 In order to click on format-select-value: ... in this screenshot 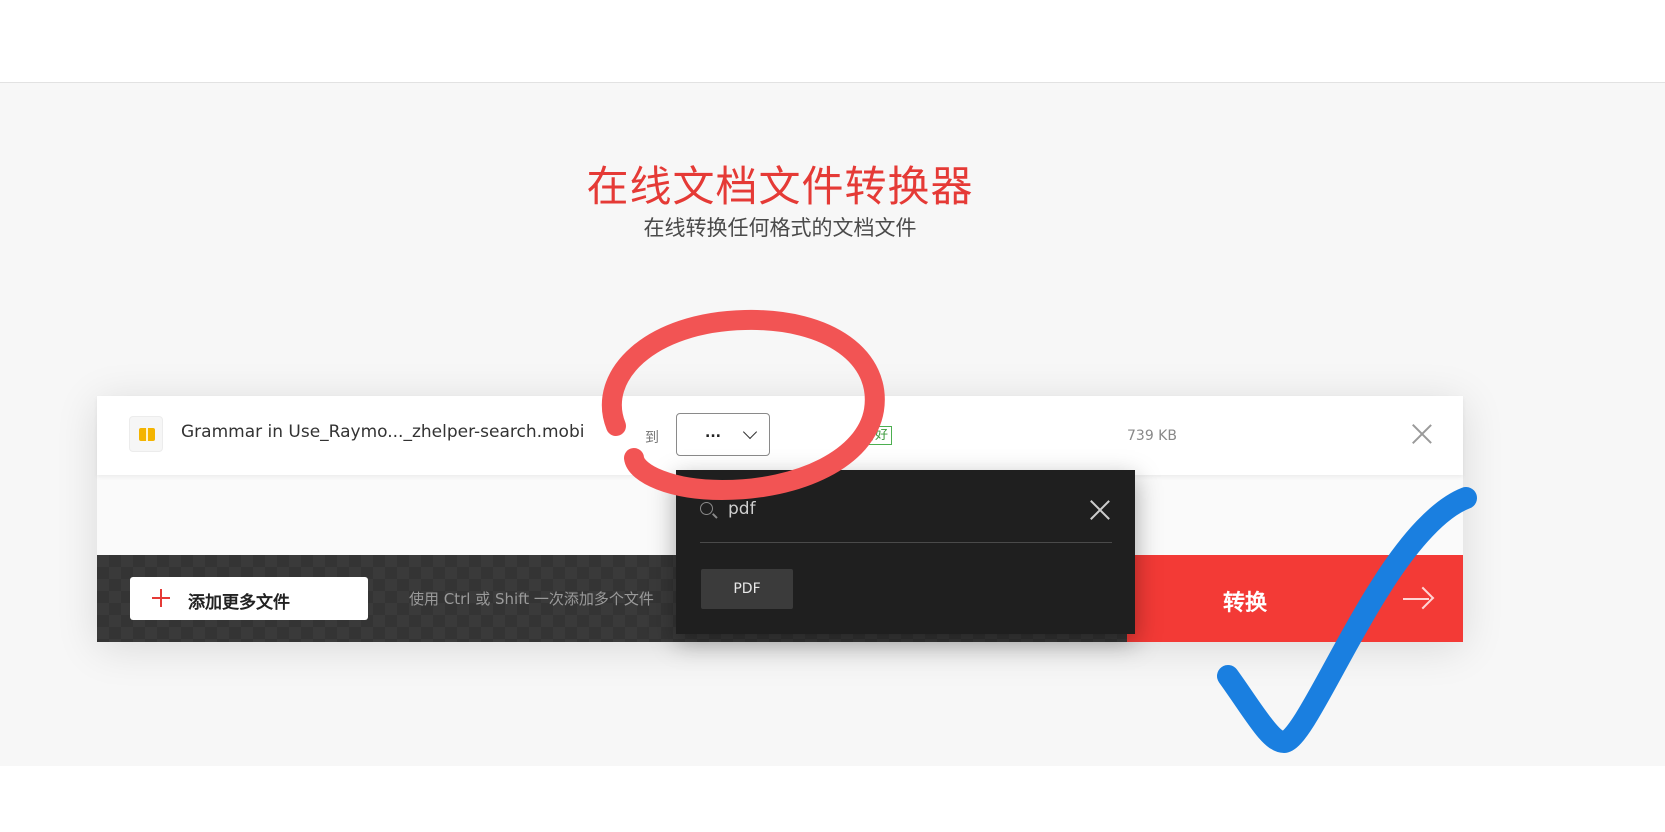, I will do `click(713, 433)`.